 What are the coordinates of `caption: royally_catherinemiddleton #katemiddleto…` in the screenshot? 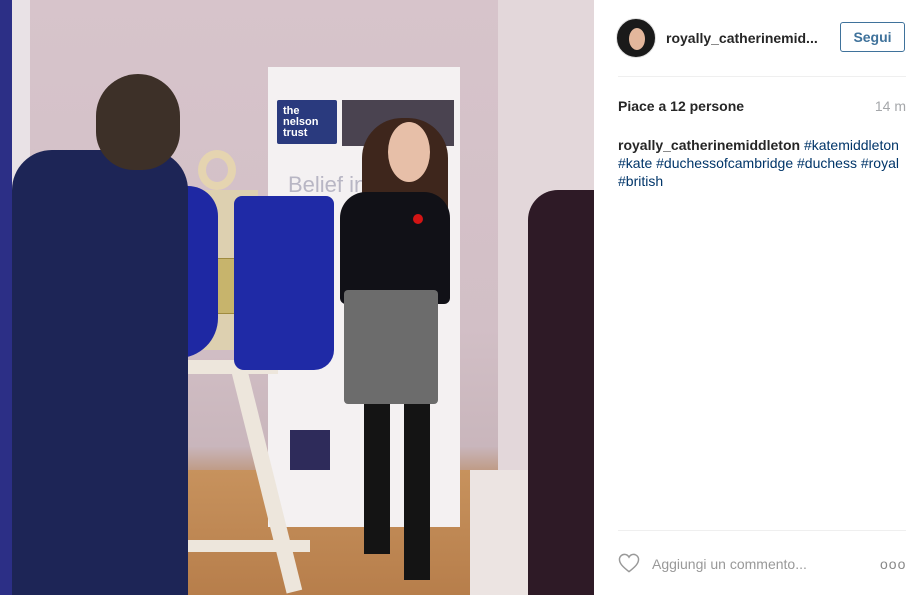 It's located at (761, 163).